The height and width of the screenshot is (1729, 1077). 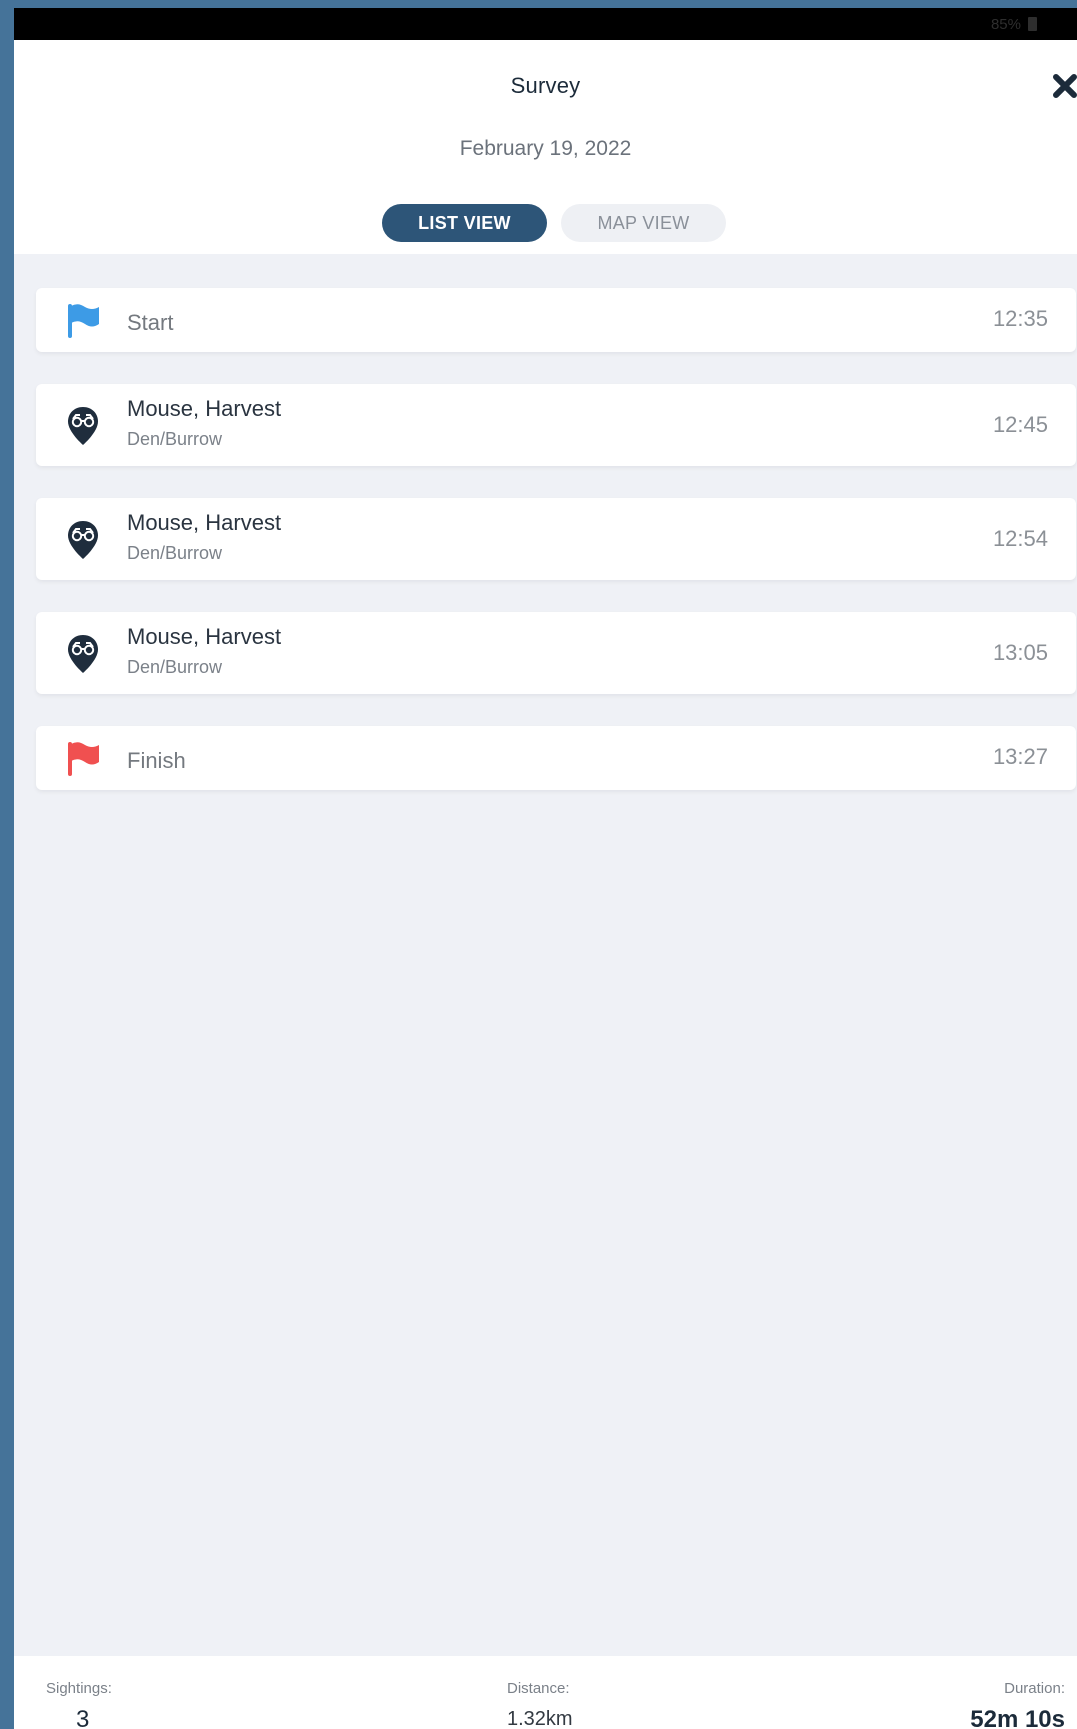 What do you see at coordinates (556, 758) in the screenshot?
I see `list-item-finish: Finish 13:27` at bounding box center [556, 758].